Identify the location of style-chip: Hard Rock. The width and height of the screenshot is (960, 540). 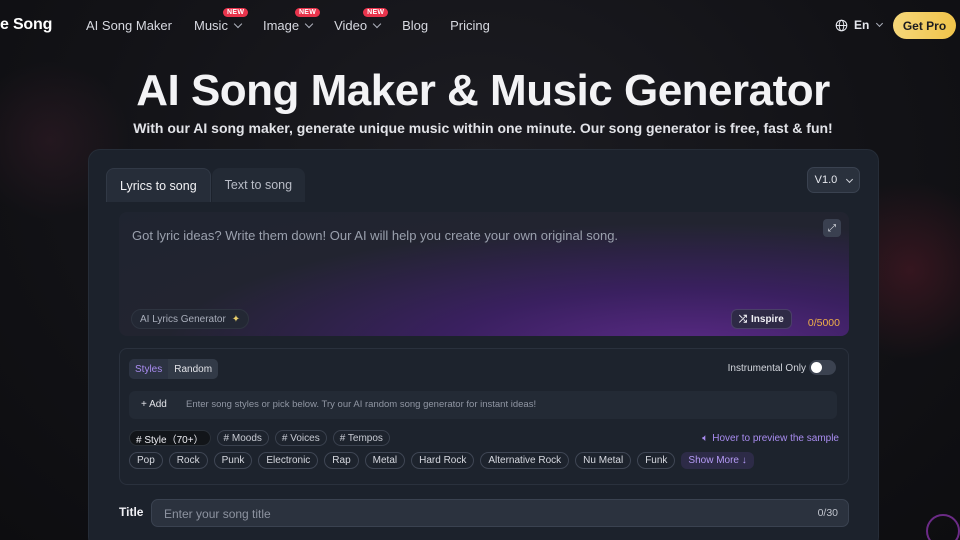
(443, 460).